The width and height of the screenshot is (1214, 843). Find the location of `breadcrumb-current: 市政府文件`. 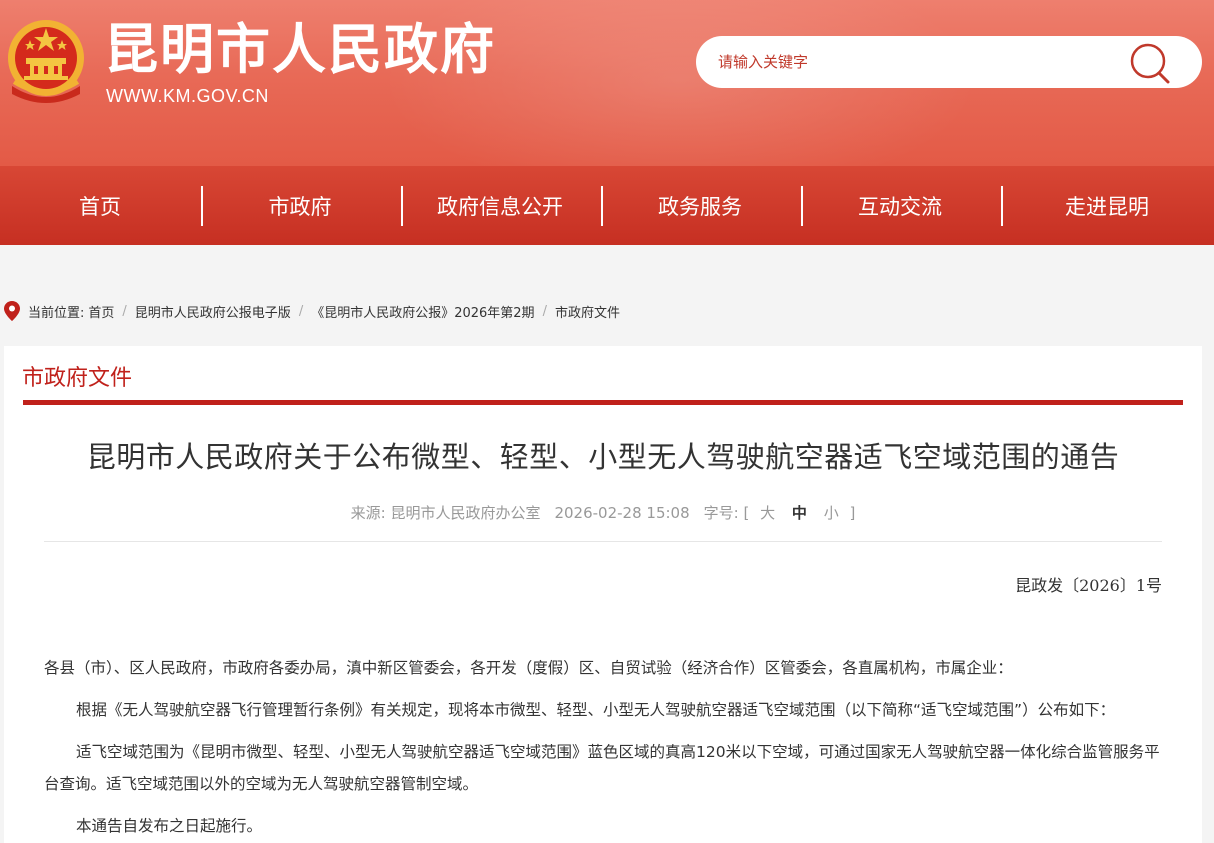

breadcrumb-current: 市政府文件 is located at coordinates (587, 311).